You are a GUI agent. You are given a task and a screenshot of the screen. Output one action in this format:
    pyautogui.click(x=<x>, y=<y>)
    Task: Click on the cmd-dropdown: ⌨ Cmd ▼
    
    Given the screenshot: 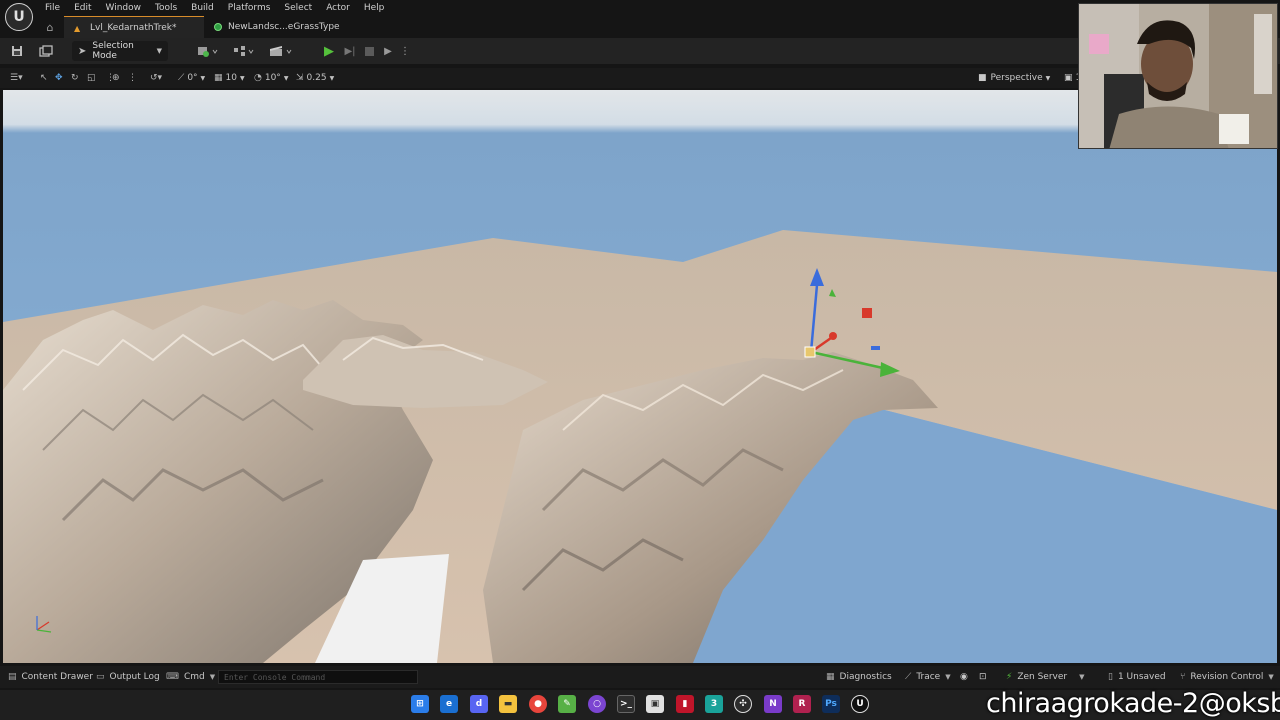 What is the action you would take?
    pyautogui.click(x=190, y=677)
    